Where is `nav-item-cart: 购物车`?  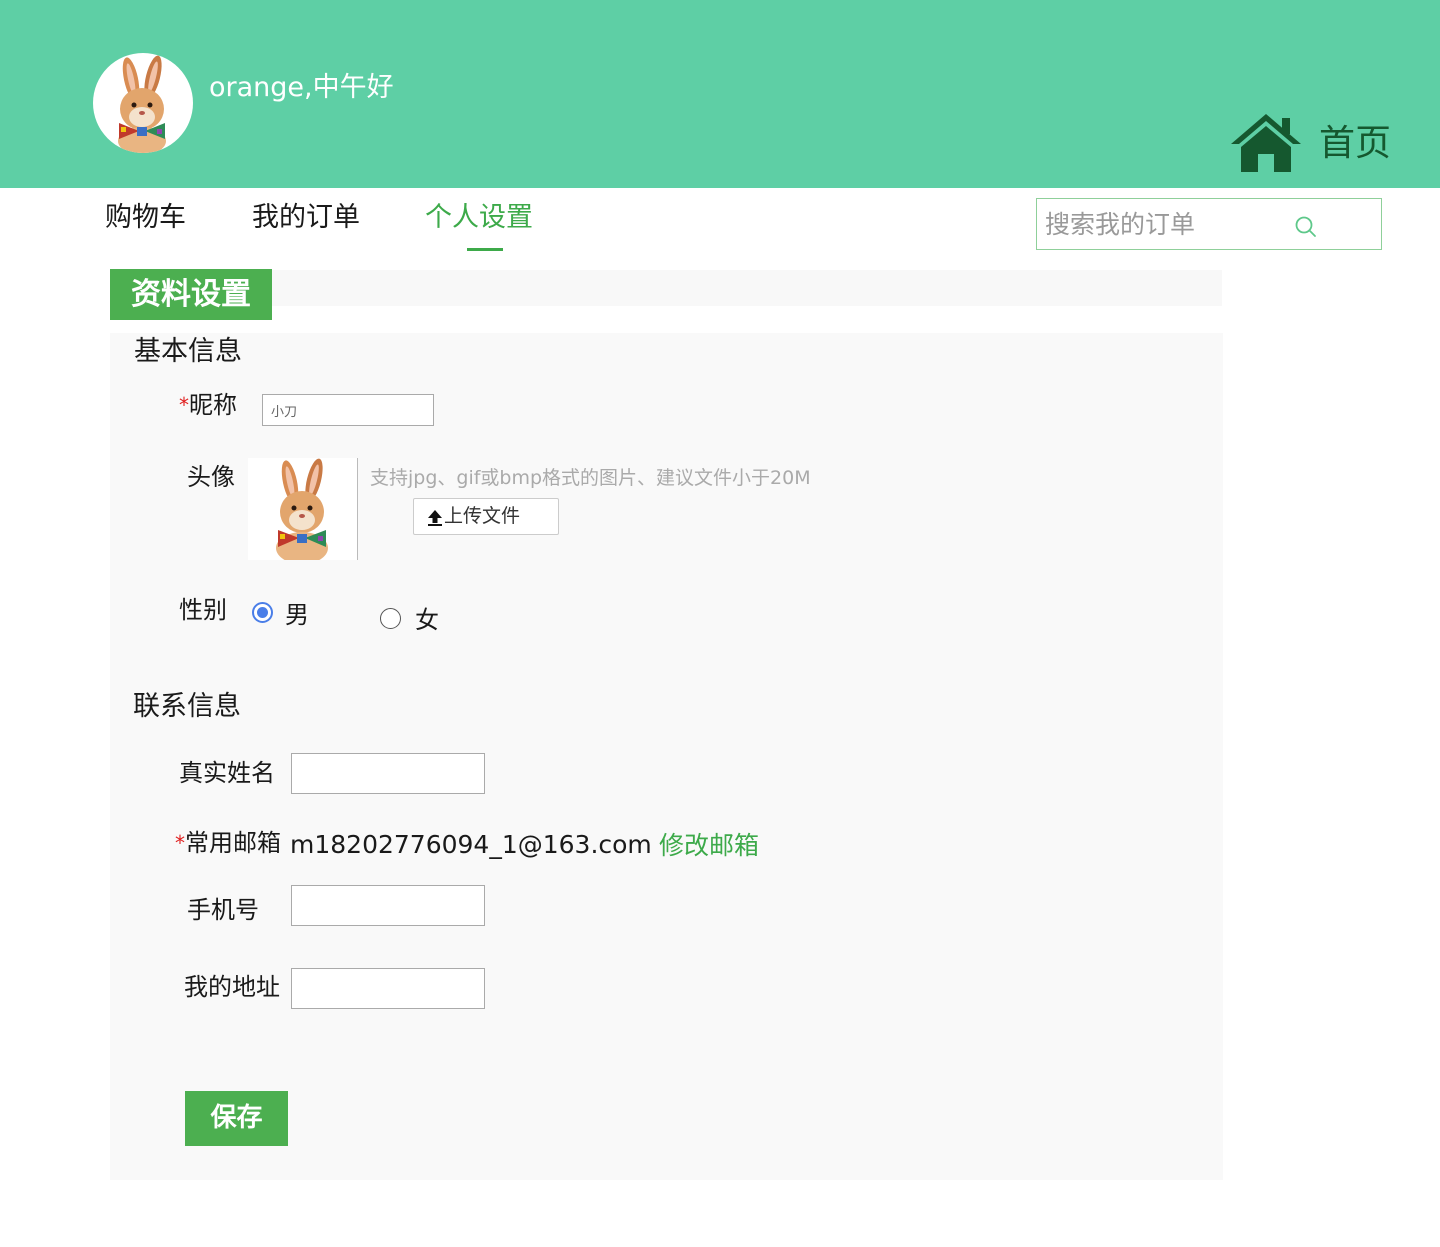 nav-item-cart: 购物车 is located at coordinates (145, 218).